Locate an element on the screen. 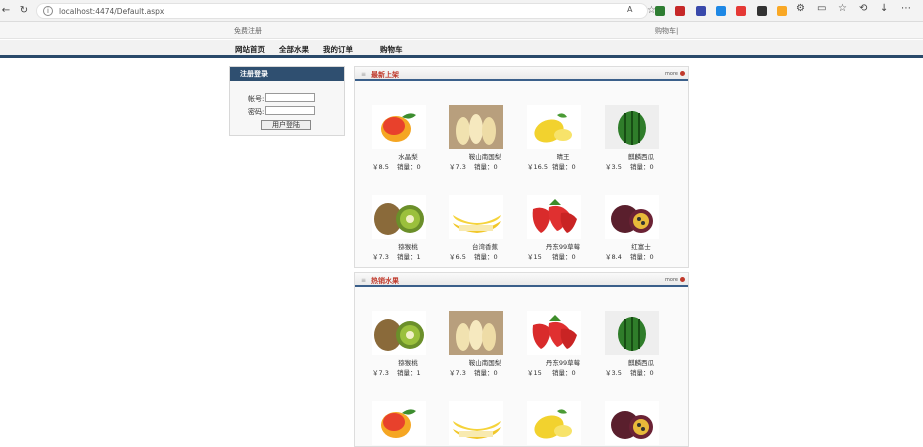 The height and width of the screenshot is (447, 923). read-aloud-icon: A is located at coordinates (629, 9).